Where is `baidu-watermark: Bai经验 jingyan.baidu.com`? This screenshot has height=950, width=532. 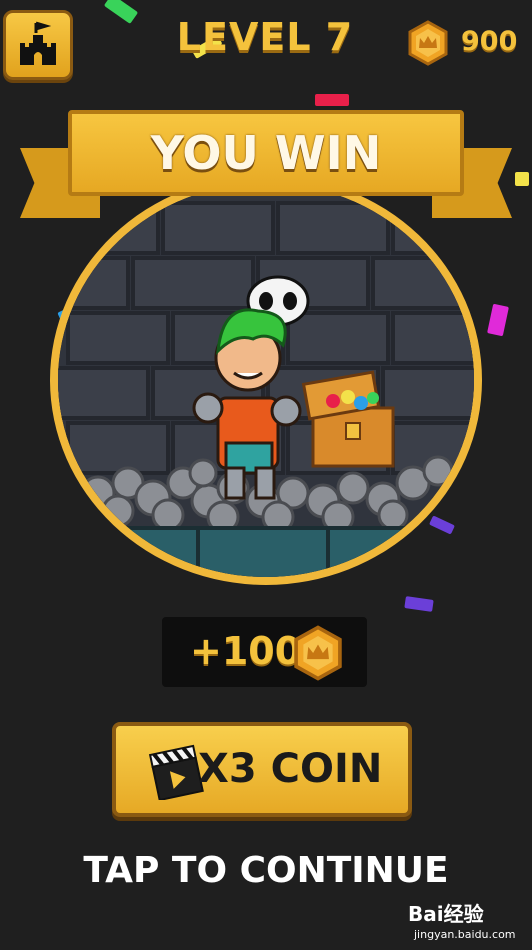 baidu-watermark: Bai经验 jingyan.baidu.com is located at coordinates (468, 923).